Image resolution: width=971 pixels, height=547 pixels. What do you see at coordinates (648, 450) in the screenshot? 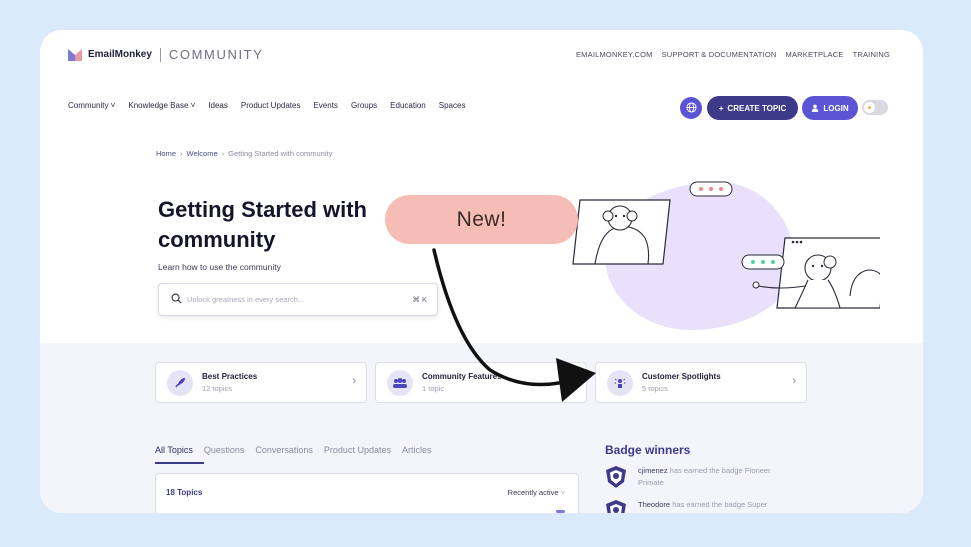
I see `badge-winners-heading: Badge winners` at bounding box center [648, 450].